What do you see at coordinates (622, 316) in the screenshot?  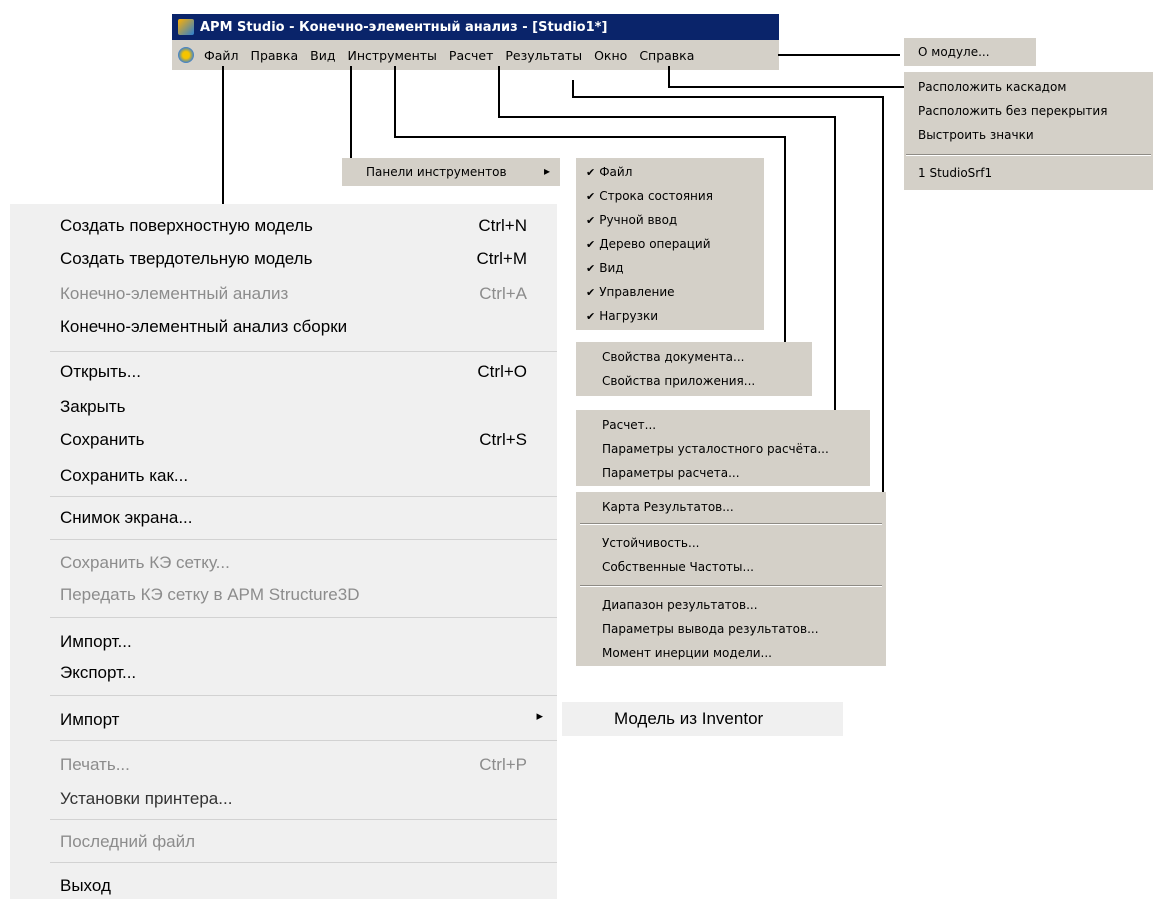 I see `toolbar-loads-item: ✔ Нагрузки` at bounding box center [622, 316].